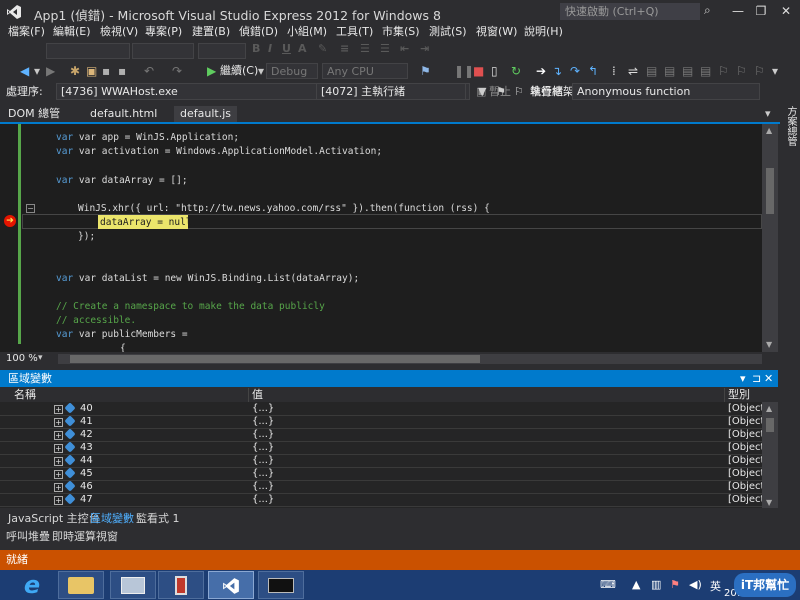 Image resolution: width=800 pixels, height=600 pixels. What do you see at coordinates (384, 500) in the screenshot?
I see `table-row: + 47 {...} [Object,` at bounding box center [384, 500].